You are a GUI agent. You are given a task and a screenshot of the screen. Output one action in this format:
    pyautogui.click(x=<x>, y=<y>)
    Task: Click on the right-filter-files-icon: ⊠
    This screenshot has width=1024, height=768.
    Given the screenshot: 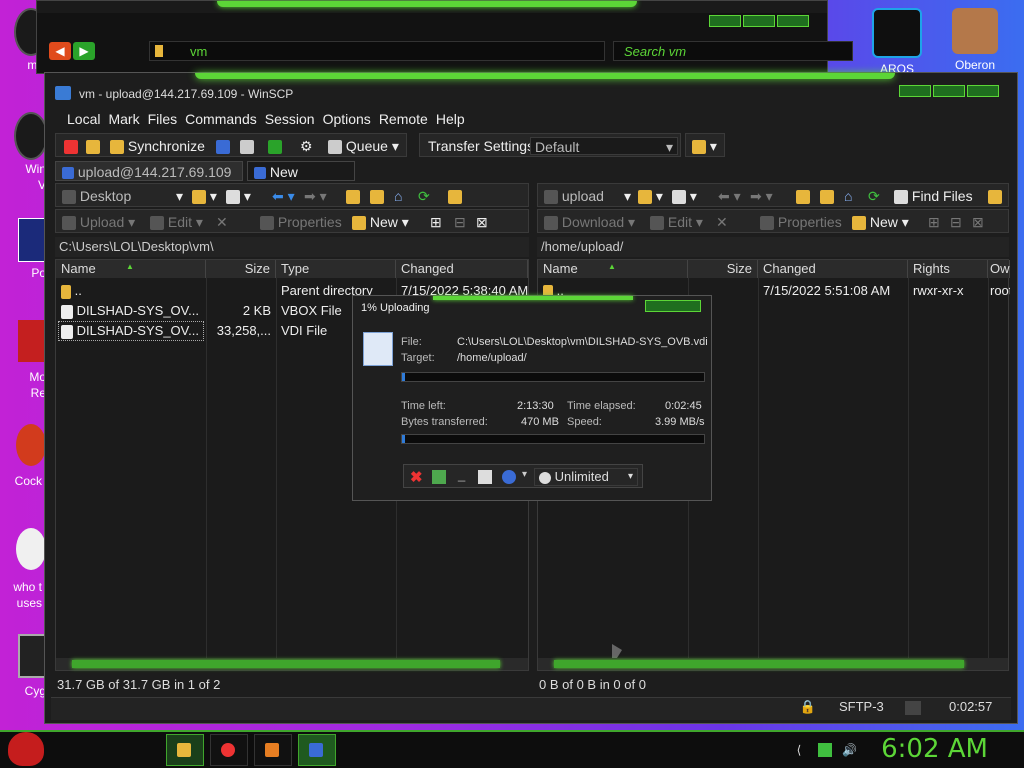 What is the action you would take?
    pyautogui.click(x=978, y=222)
    